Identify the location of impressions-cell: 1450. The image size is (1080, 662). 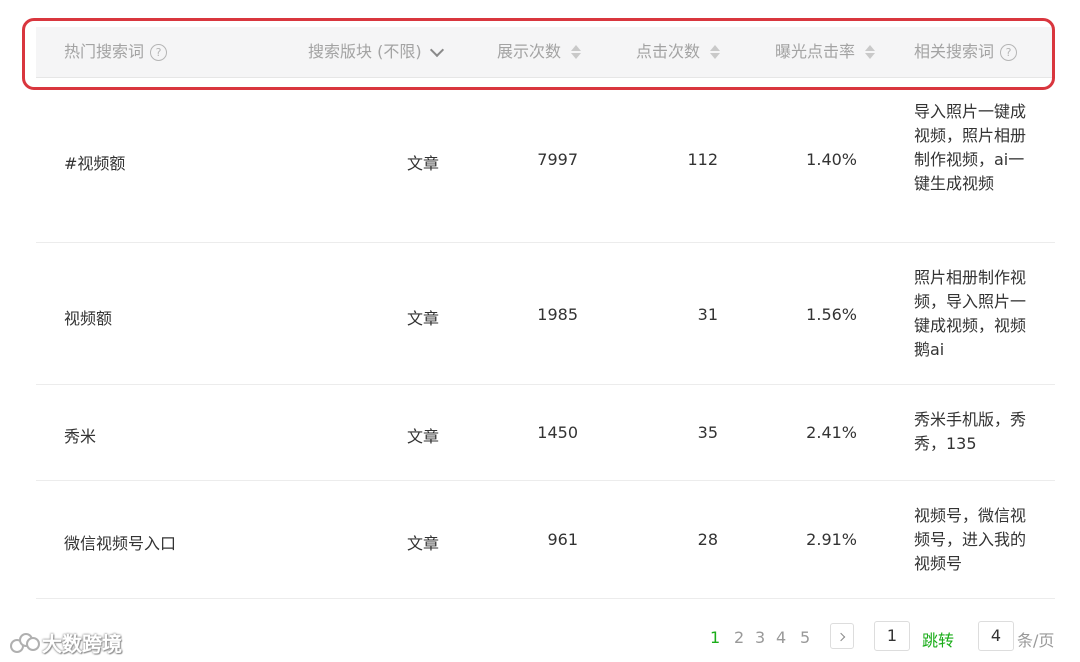
(557, 432).